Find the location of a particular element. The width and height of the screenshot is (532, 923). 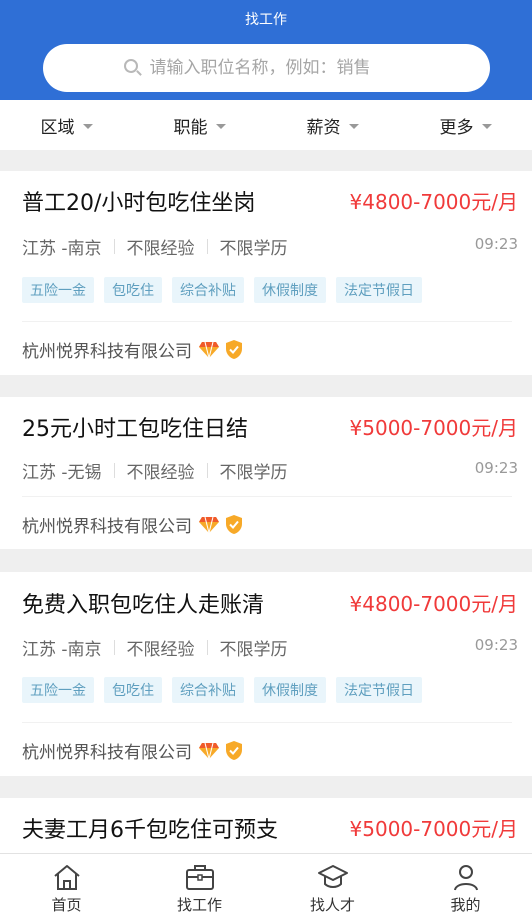

tab-label: 找工作 is located at coordinates (199, 905).